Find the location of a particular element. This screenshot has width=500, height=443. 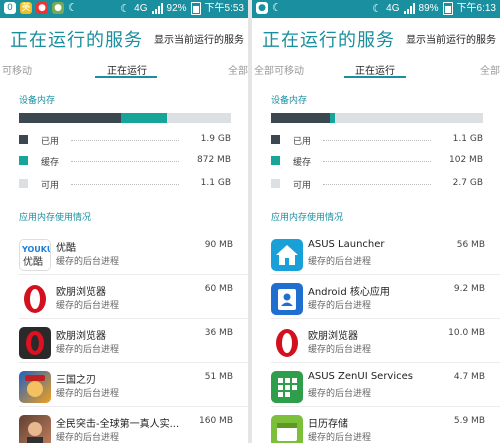

opera-dark-icon is located at coordinates (35, 343).